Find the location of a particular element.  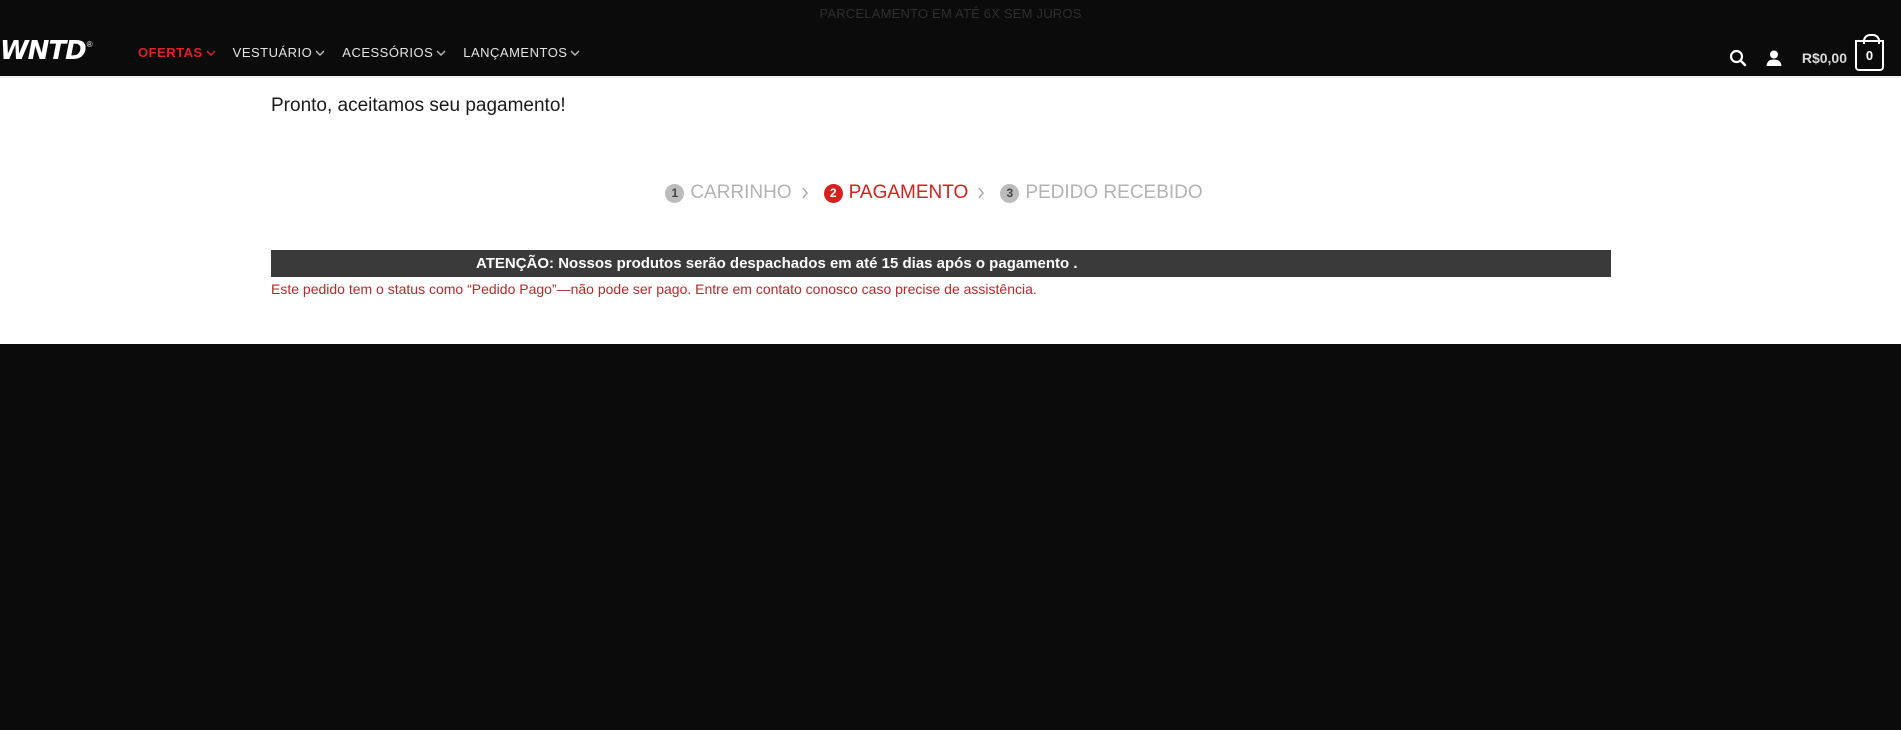

step-payment: 2 PAGAMENTO is located at coordinates (896, 193).